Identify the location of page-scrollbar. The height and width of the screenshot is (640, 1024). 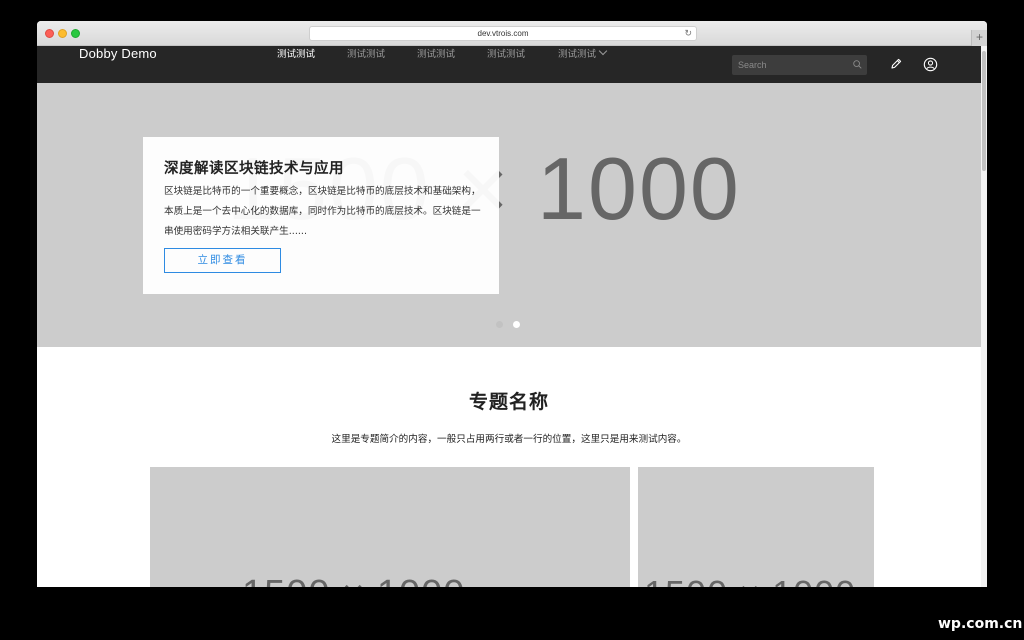
(984, 316).